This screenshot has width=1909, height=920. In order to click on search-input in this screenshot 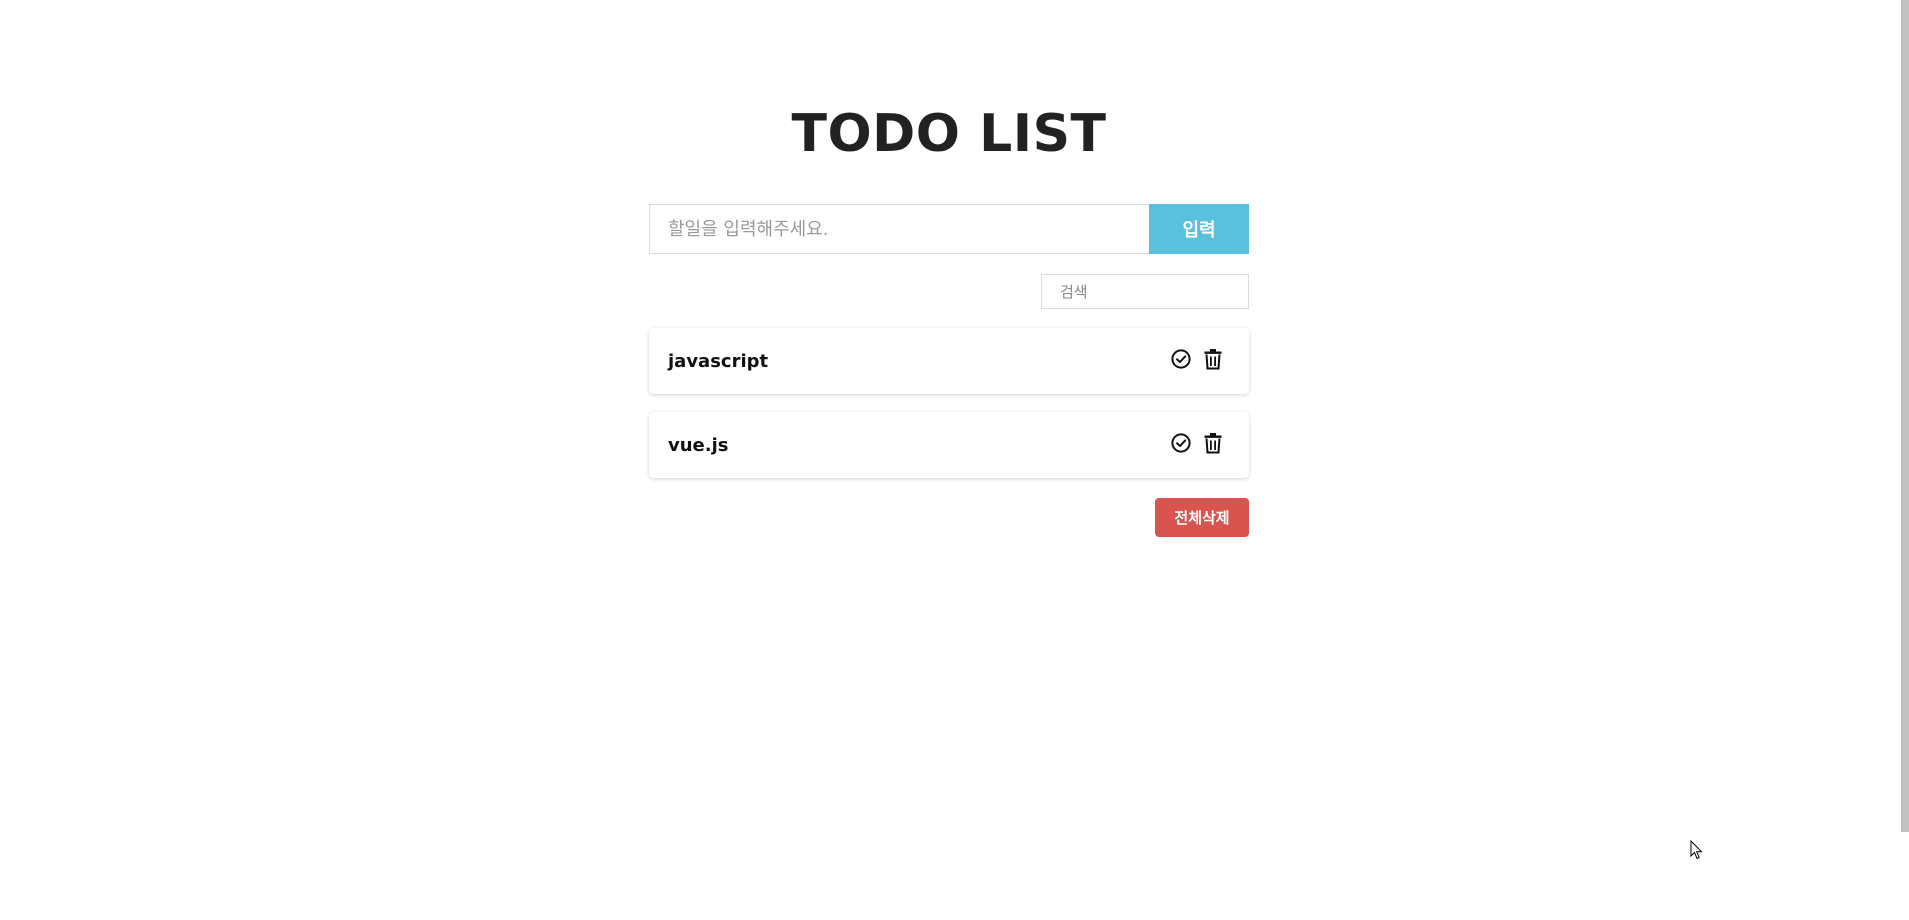, I will do `click(1145, 291)`.